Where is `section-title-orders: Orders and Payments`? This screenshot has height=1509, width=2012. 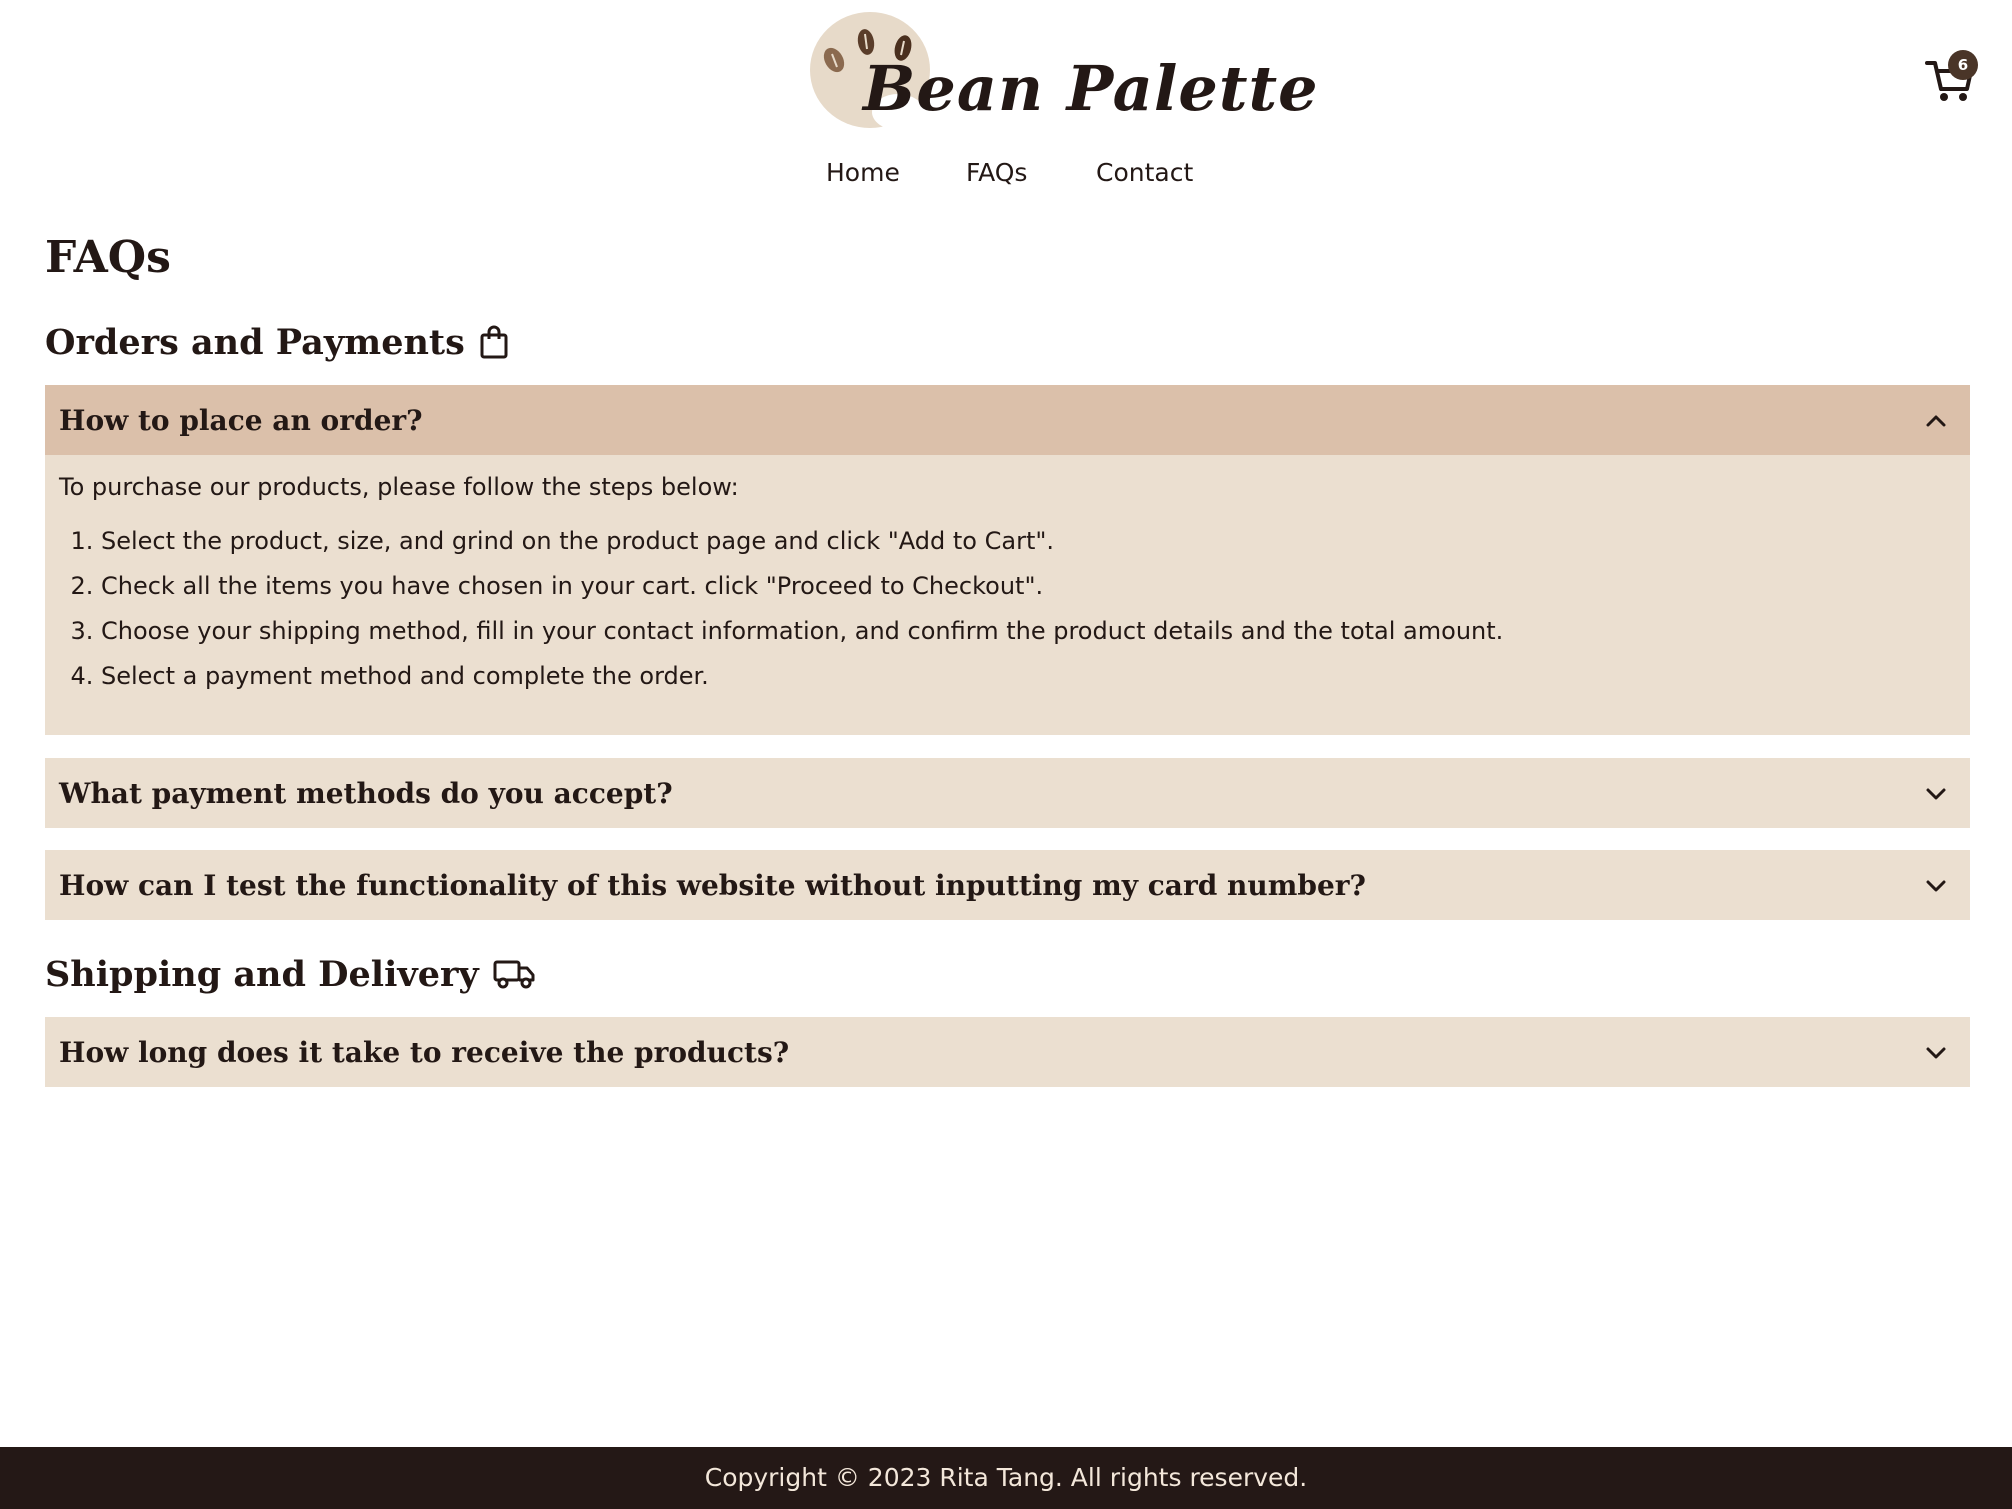
section-title-orders: Orders and Payments is located at coordinates (277, 342).